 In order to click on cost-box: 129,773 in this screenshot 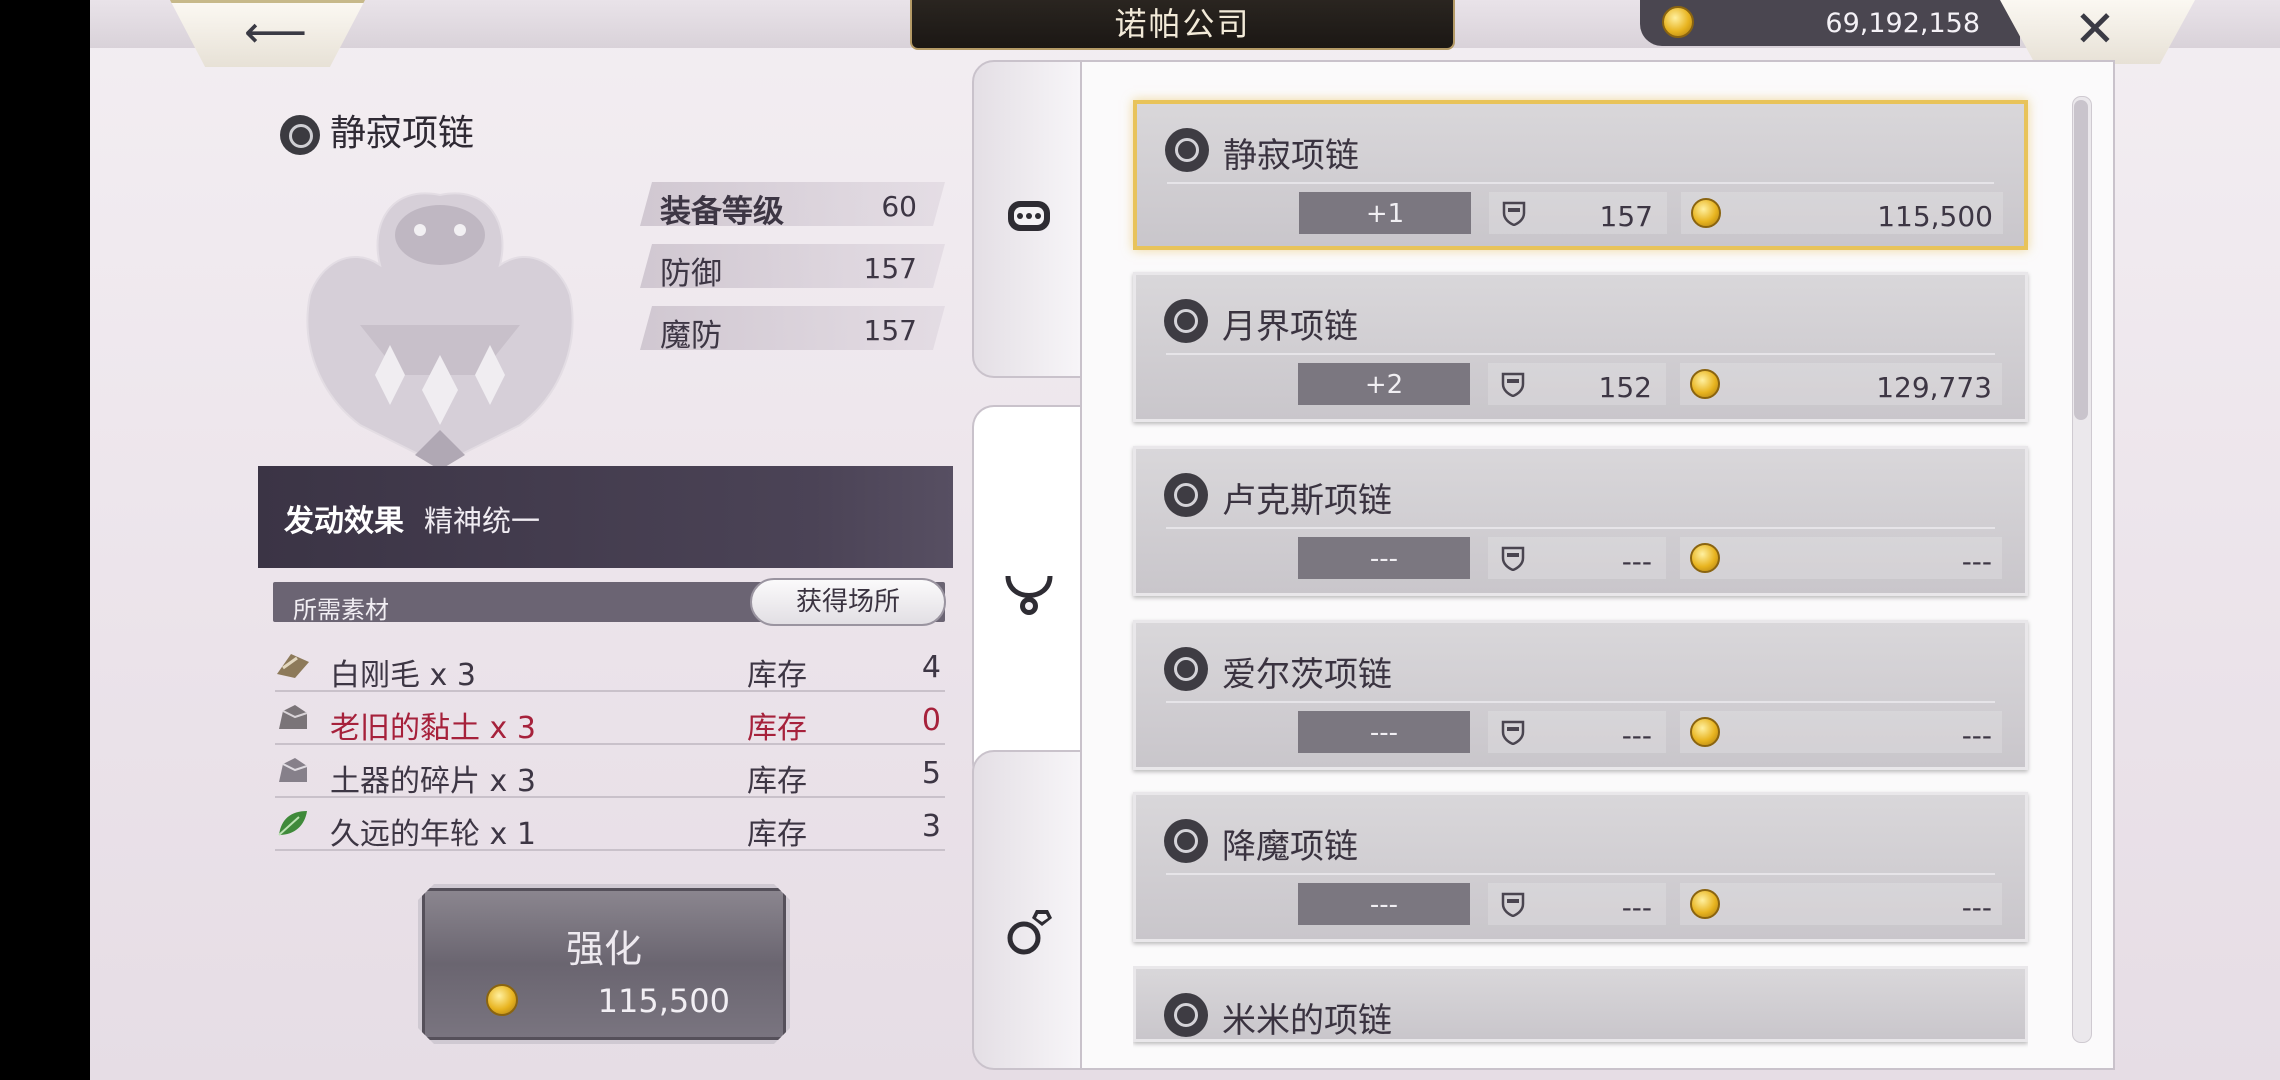, I will do `click(1841, 384)`.